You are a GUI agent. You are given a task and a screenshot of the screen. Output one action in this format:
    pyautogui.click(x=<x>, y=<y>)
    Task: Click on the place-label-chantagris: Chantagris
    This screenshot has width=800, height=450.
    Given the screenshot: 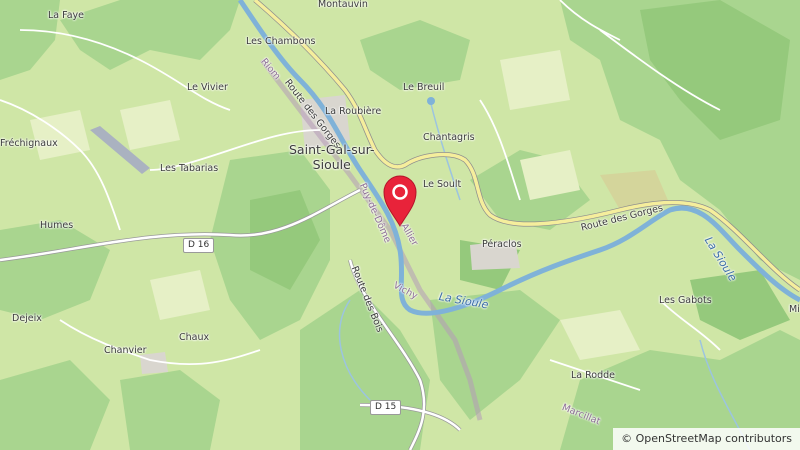 What is the action you would take?
    pyautogui.click(x=449, y=137)
    